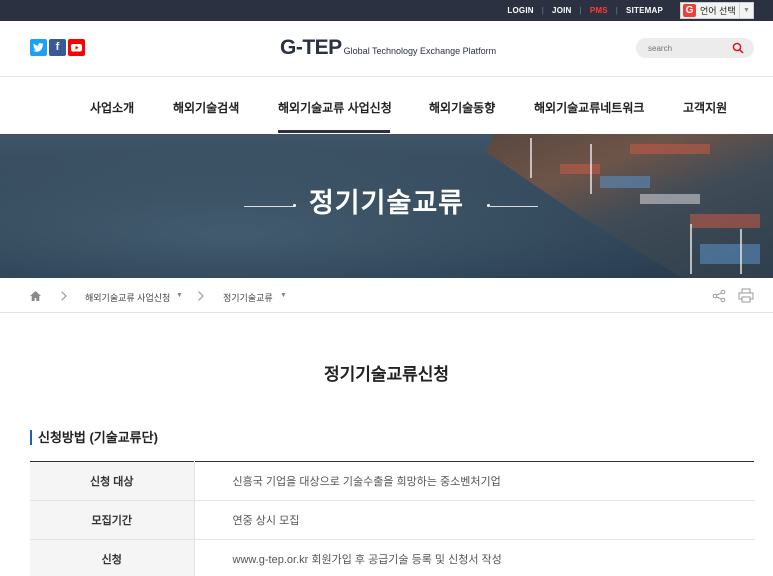 This screenshot has width=773, height=576. What do you see at coordinates (386, 374) in the screenshot?
I see `page-title: 정기기술교류신청` at bounding box center [386, 374].